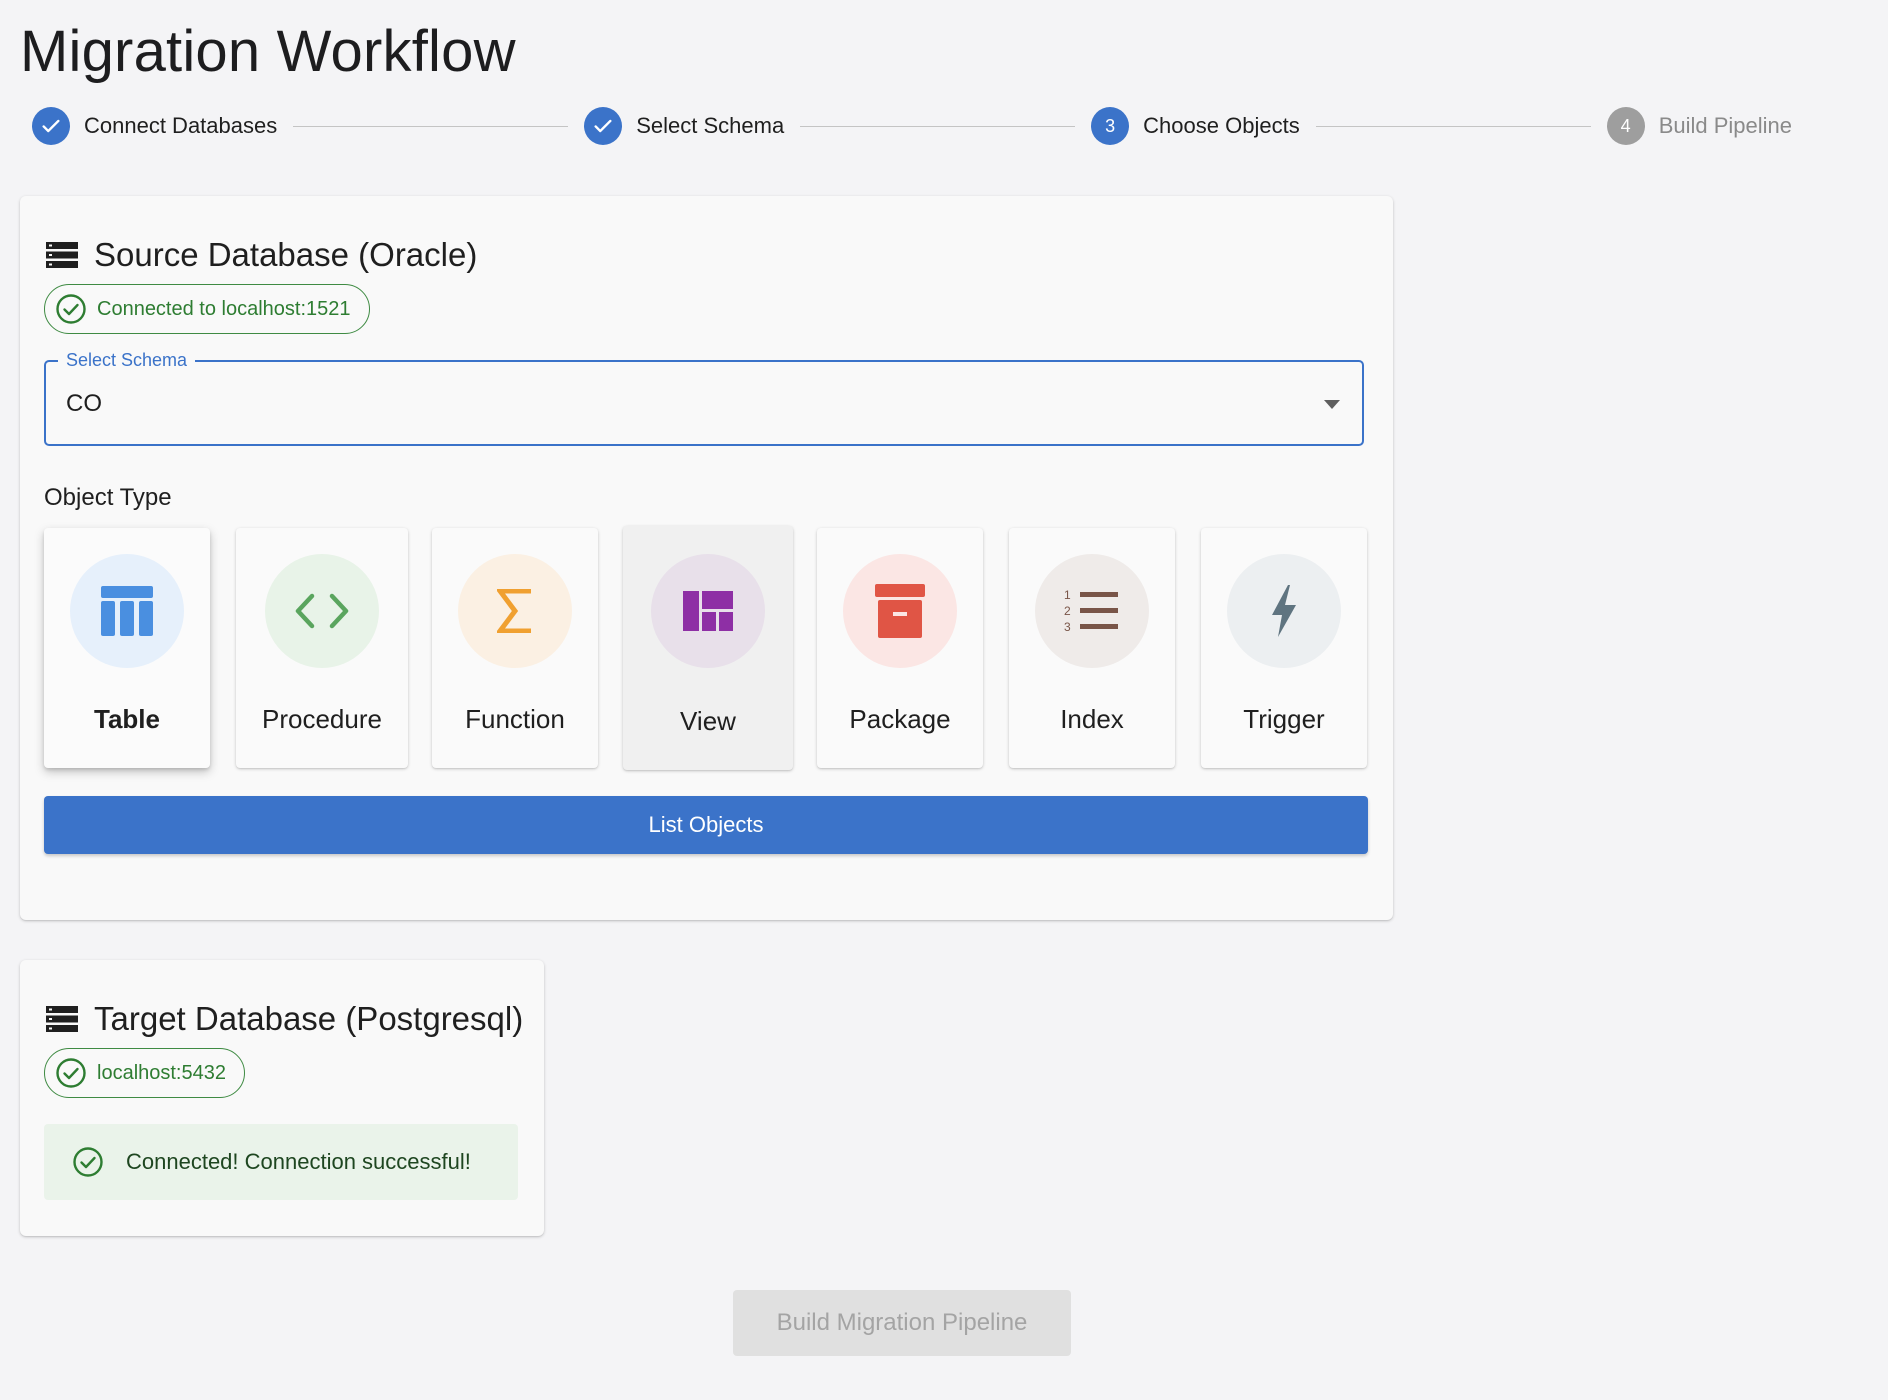  I want to click on list-objects-button: List Objects, so click(706, 825).